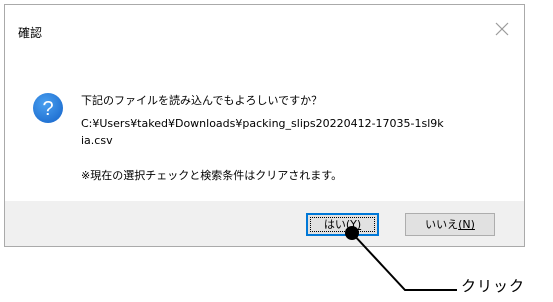  What do you see at coordinates (493, 286) in the screenshot?
I see `click-callout-label: クリック` at bounding box center [493, 286].